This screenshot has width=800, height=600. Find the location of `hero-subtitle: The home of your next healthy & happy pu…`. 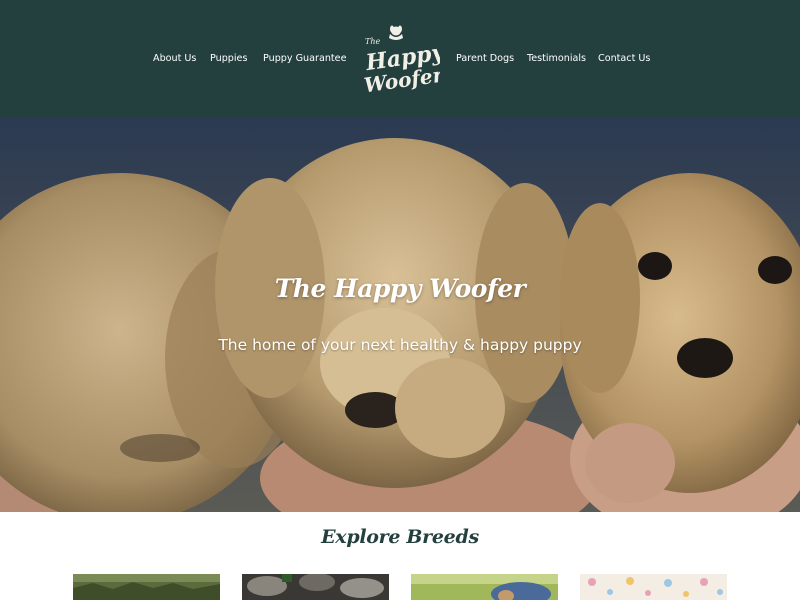

hero-subtitle: The home of your next healthy & happy pu… is located at coordinates (400, 345).